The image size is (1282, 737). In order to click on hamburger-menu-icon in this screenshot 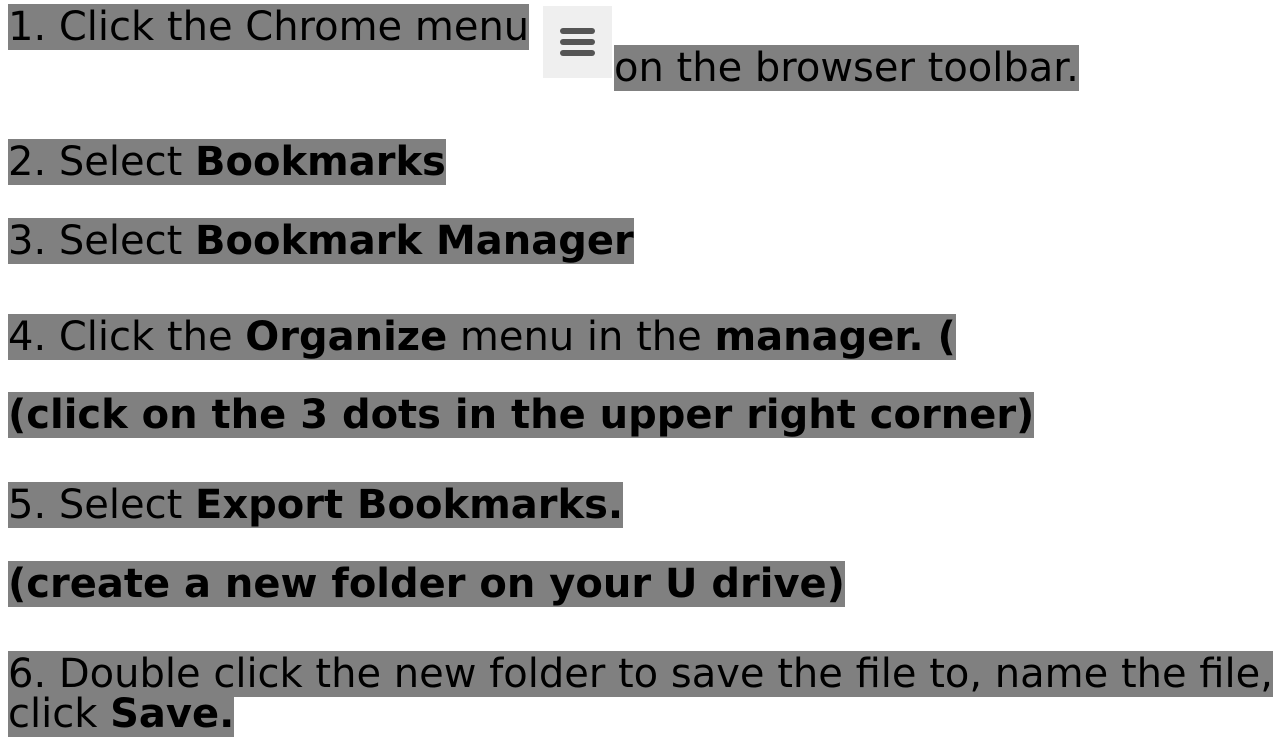, I will do `click(577, 42)`.